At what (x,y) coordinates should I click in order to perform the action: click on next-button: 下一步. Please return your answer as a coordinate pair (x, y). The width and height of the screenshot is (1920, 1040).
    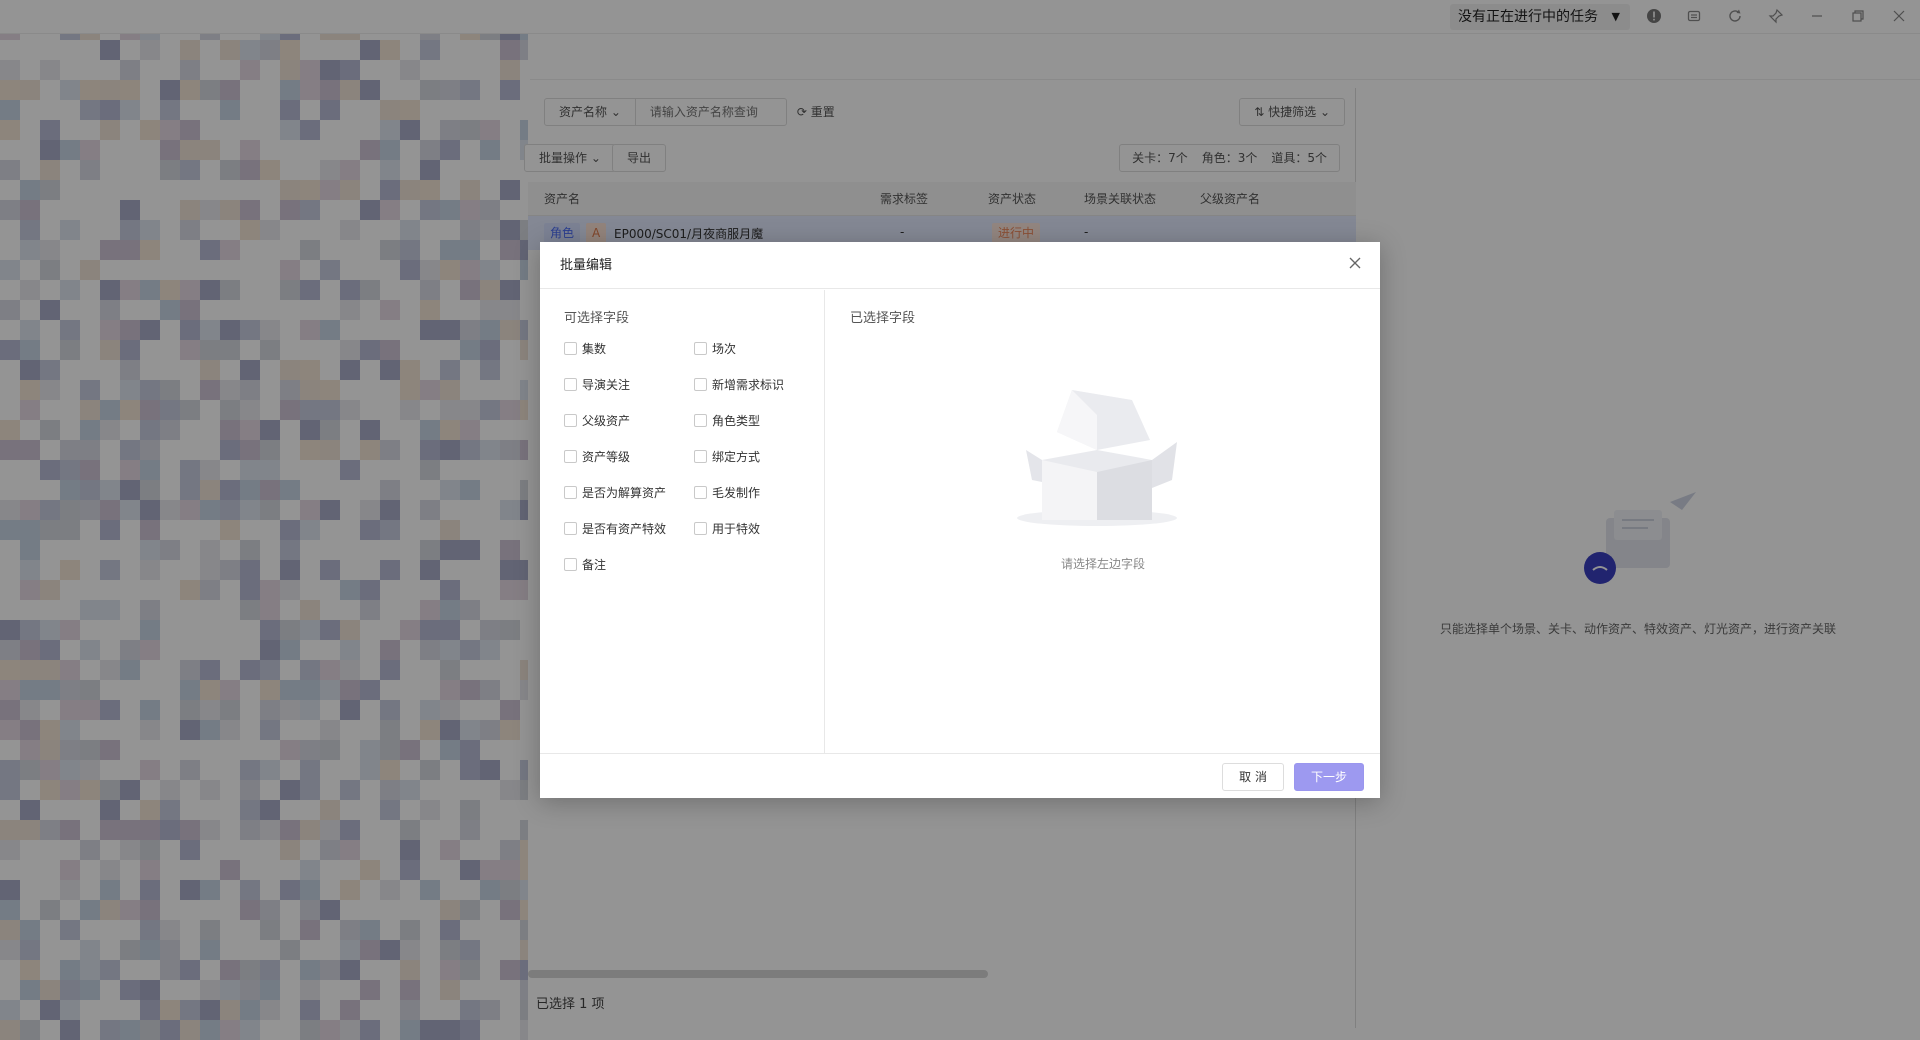
    Looking at the image, I should click on (1328, 777).